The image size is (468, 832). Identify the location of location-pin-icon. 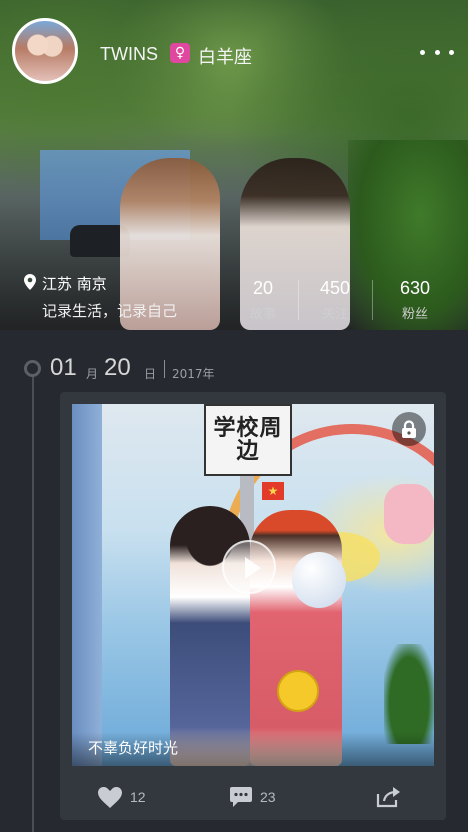
(30, 282).